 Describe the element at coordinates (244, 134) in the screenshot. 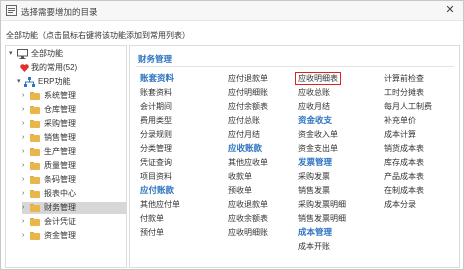

I see `function-item: 应付月结` at that location.